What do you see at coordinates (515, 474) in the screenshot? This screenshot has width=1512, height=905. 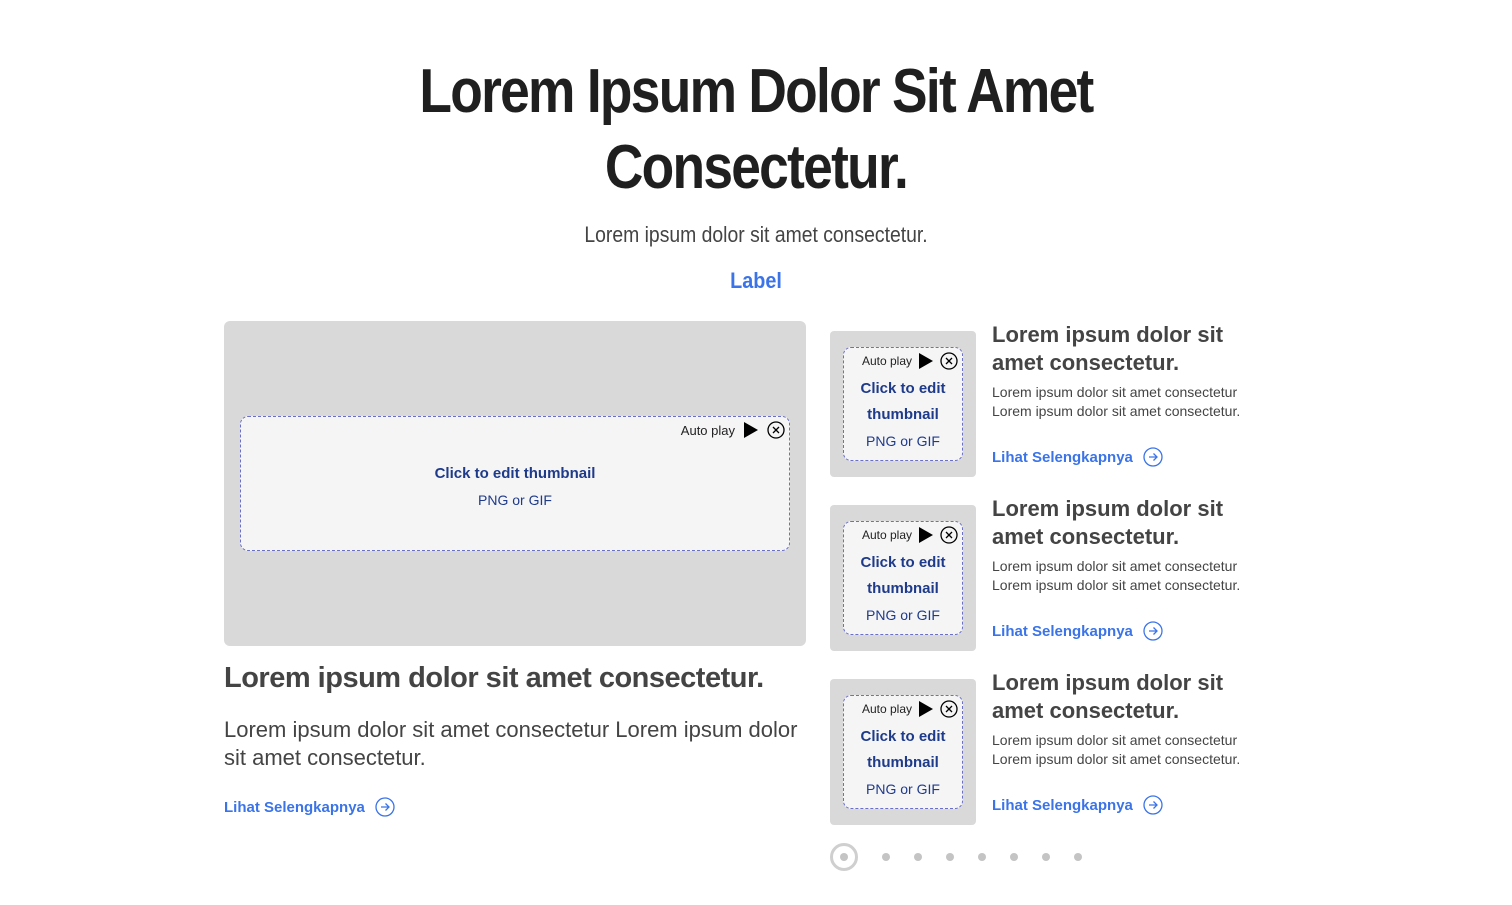 I see `click-to-edit-text: Click to edit thumbnail` at bounding box center [515, 474].